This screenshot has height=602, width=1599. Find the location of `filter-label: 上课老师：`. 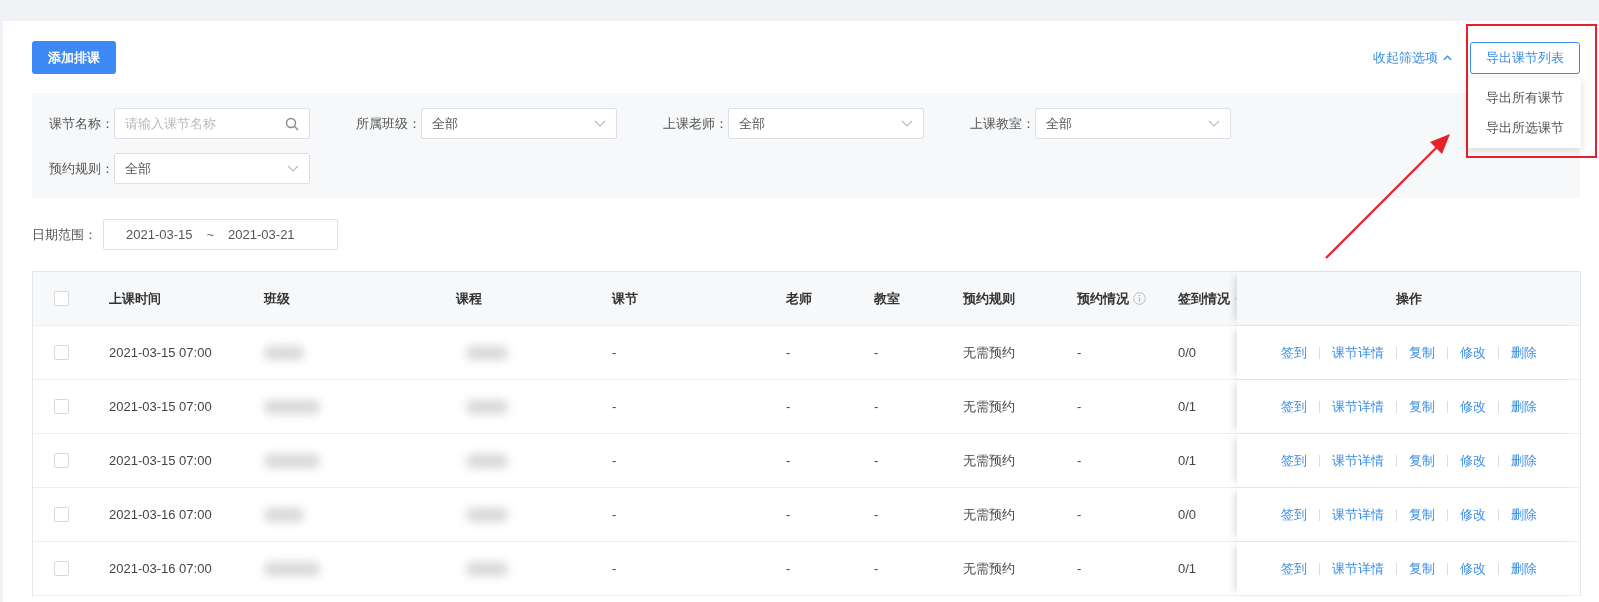

filter-label: 上课老师： is located at coordinates (695, 123).